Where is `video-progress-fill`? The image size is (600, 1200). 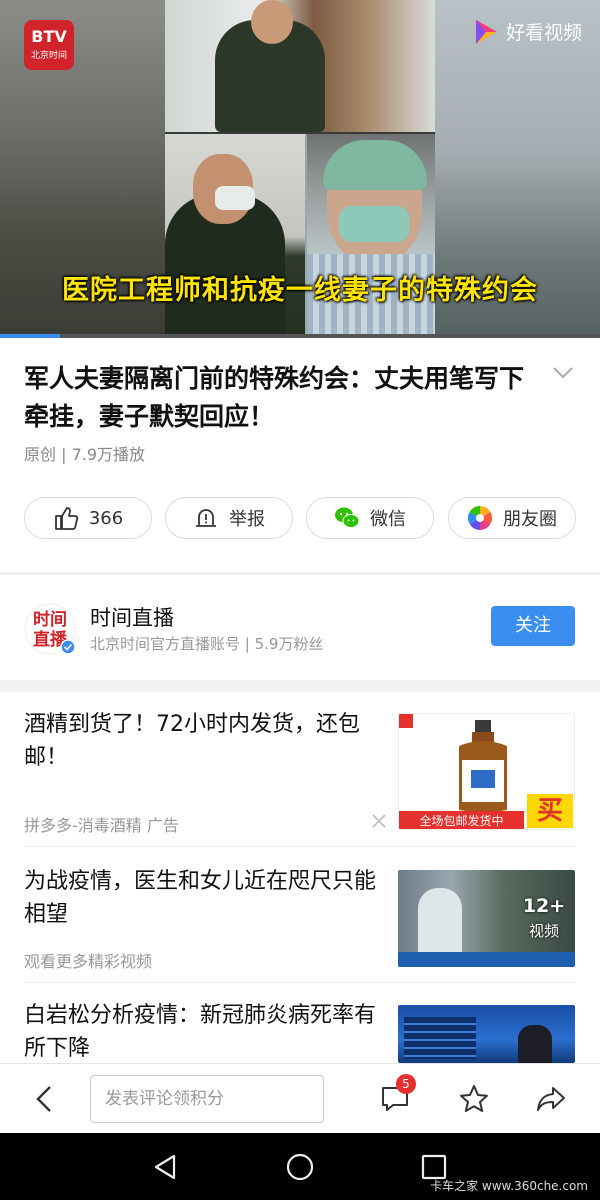
video-progress-fill is located at coordinates (30, 336).